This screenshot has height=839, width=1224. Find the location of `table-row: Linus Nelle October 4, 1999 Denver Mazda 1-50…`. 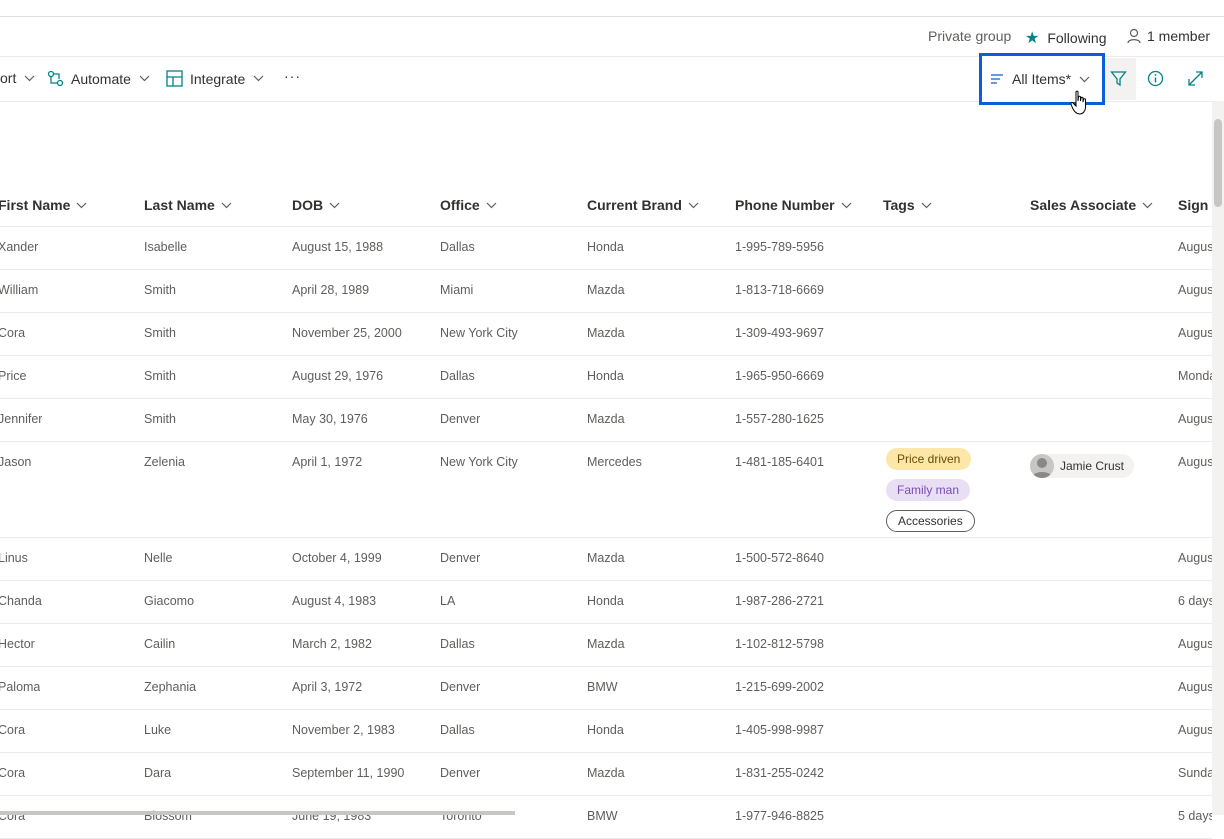

table-row: Linus Nelle October 4, 1999 Denver Mazda 1-50… is located at coordinates (606, 559).